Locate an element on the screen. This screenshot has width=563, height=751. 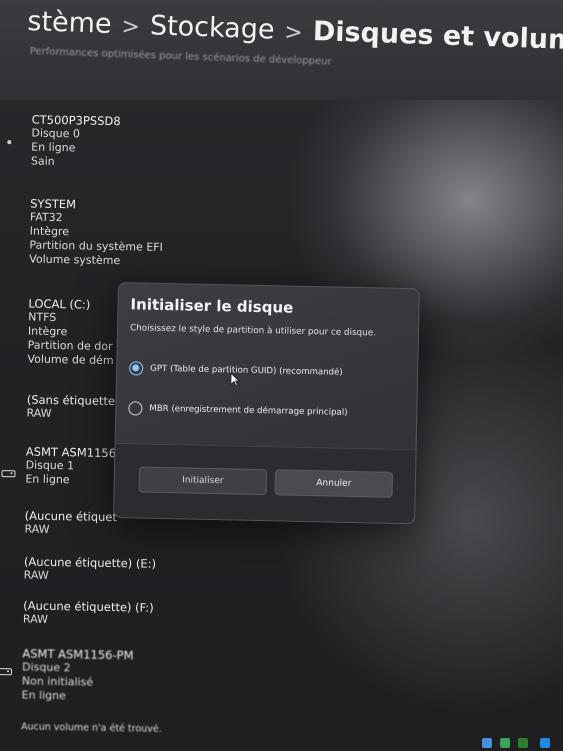
radio-unselected-icon is located at coordinates (135, 408).